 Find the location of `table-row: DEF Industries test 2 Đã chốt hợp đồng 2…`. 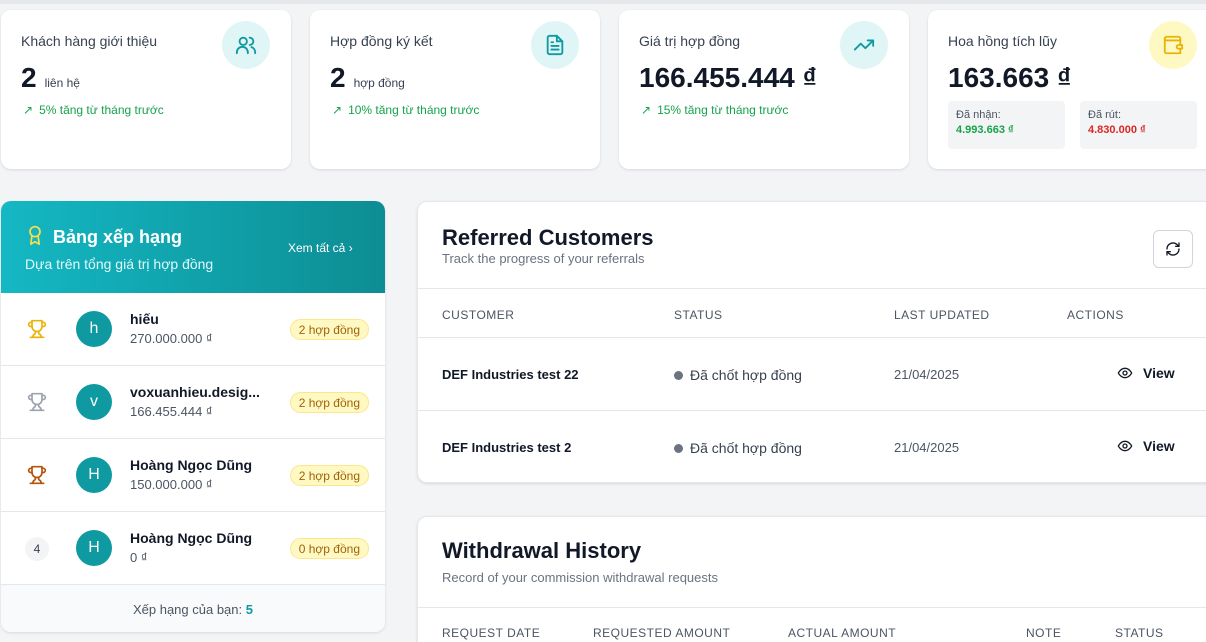

table-row: DEF Industries test 2 Đã chốt hợp đồng 2… is located at coordinates (812, 446).